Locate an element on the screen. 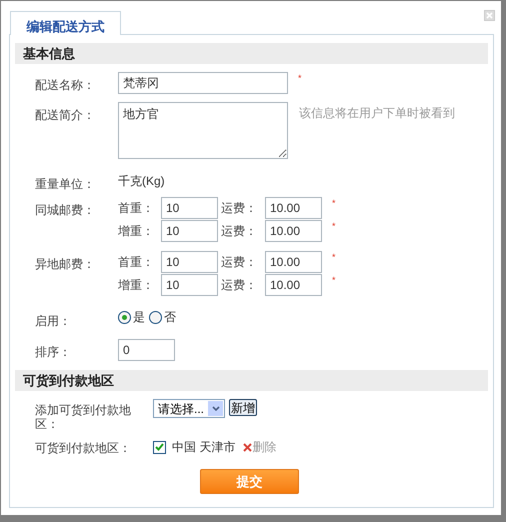 Image resolution: width=506 pixels, height=522 pixels. delete-icon is located at coordinates (247, 447).